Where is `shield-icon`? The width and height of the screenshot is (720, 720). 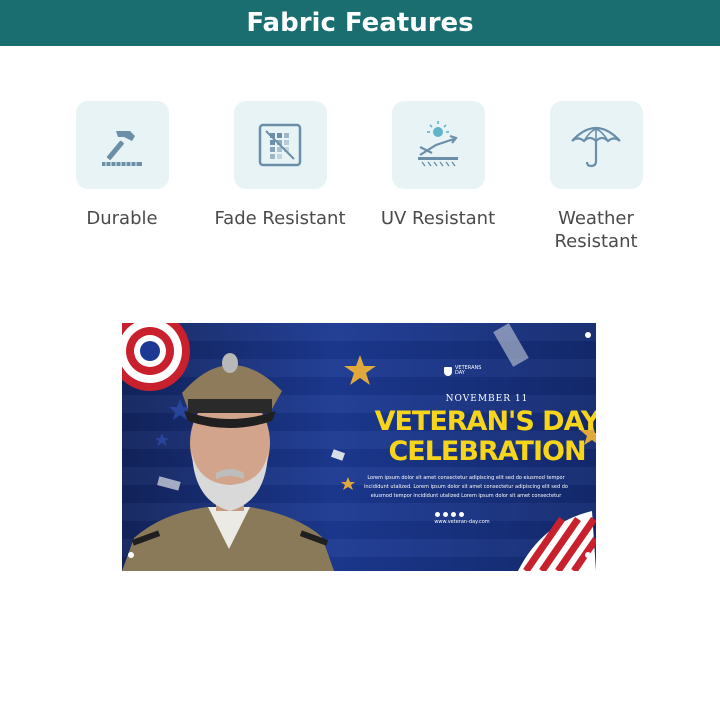
shield-icon is located at coordinates (448, 371).